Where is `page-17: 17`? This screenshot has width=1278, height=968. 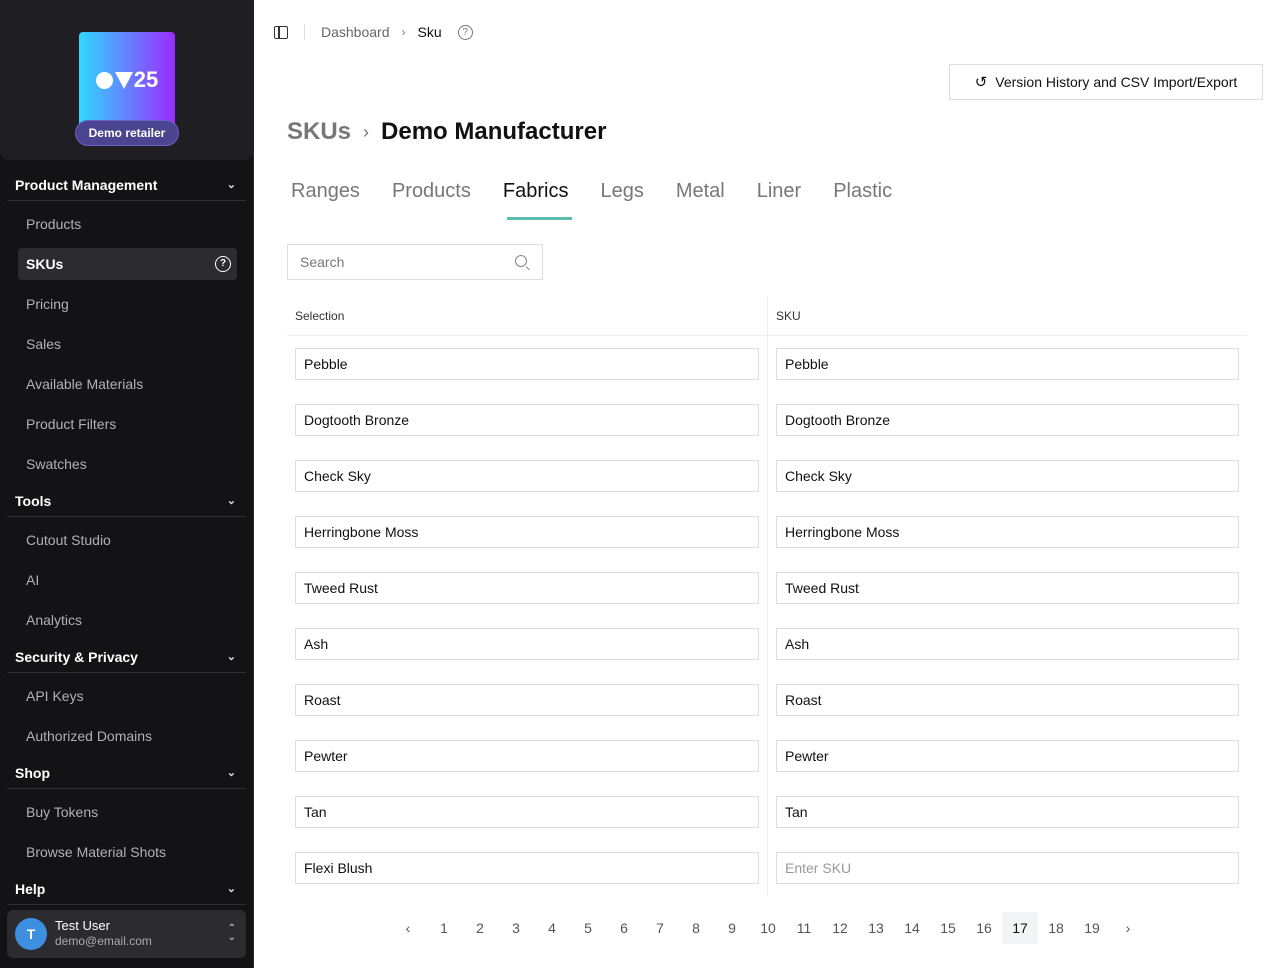
page-17: 17 is located at coordinates (1020, 928).